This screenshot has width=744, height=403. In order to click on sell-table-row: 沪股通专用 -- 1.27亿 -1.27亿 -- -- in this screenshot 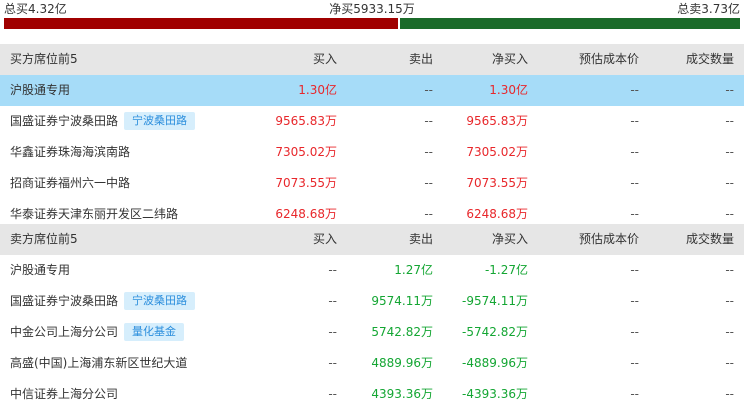, I will do `click(372, 270)`.